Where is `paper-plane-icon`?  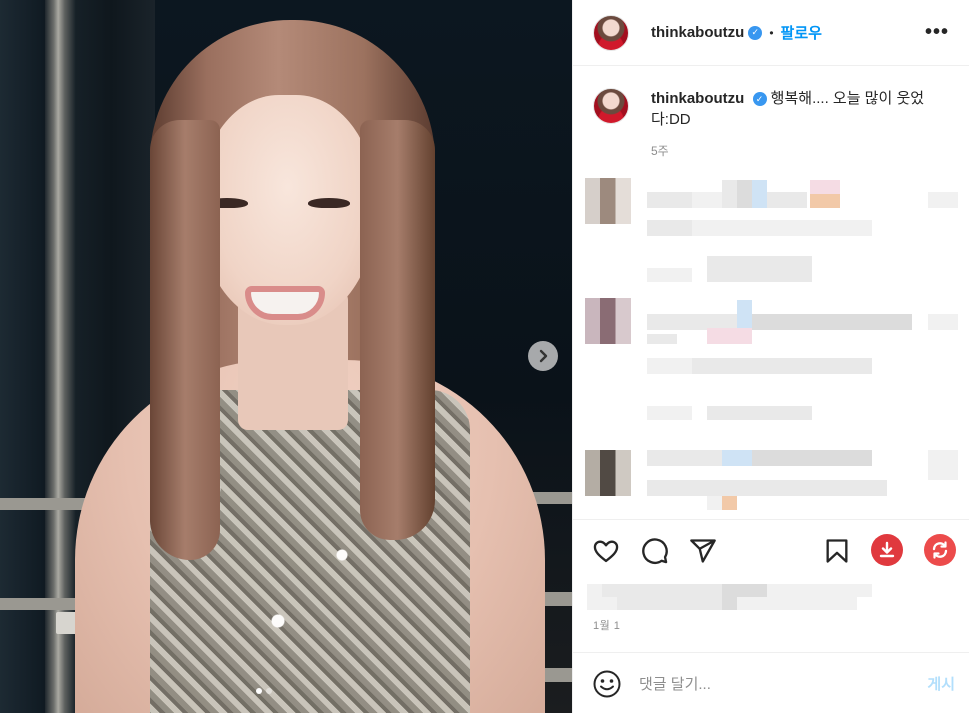 paper-plane-icon is located at coordinates (703, 551).